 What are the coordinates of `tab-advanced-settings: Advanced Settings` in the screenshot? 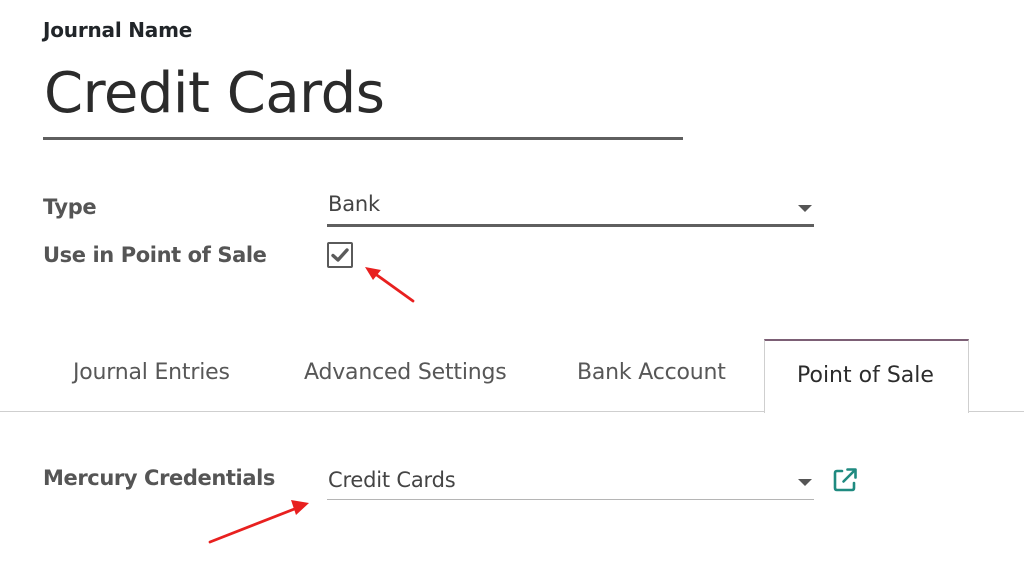 It's located at (407, 376).